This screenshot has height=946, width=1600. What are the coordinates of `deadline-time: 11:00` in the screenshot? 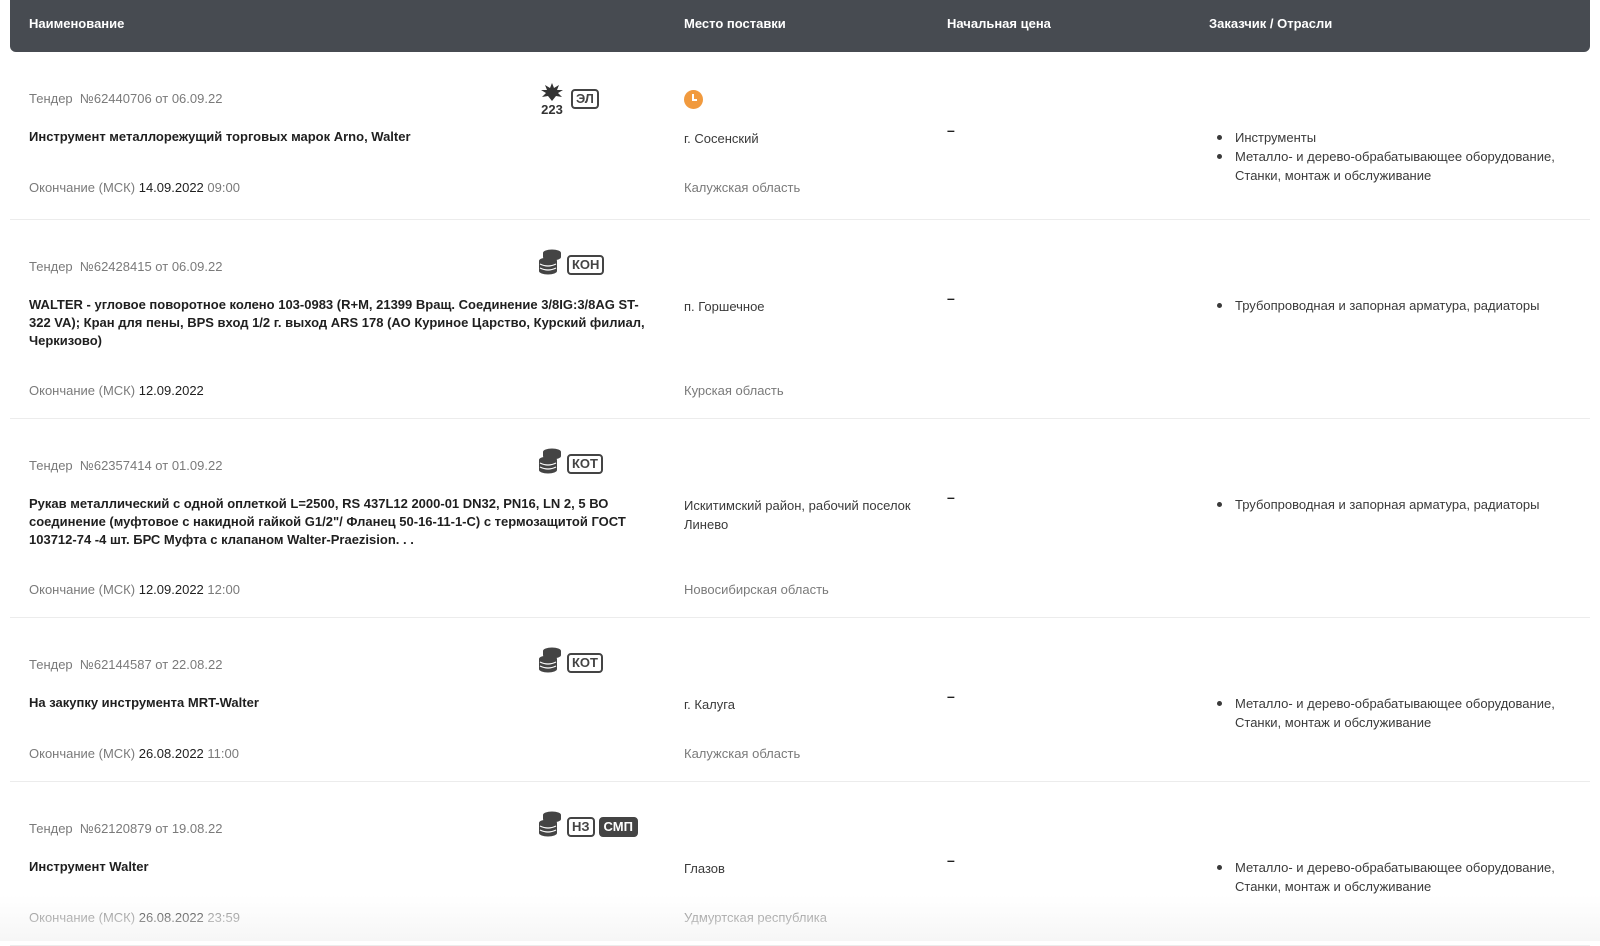 It's located at (223, 753).